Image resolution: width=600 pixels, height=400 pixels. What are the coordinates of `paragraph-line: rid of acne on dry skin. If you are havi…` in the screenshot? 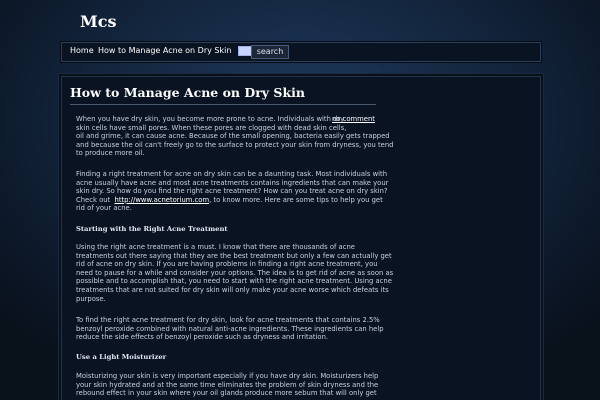 It's located at (227, 264).